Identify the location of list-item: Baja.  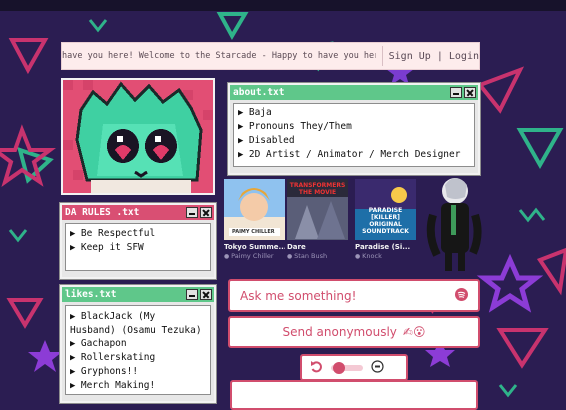
(354, 113).